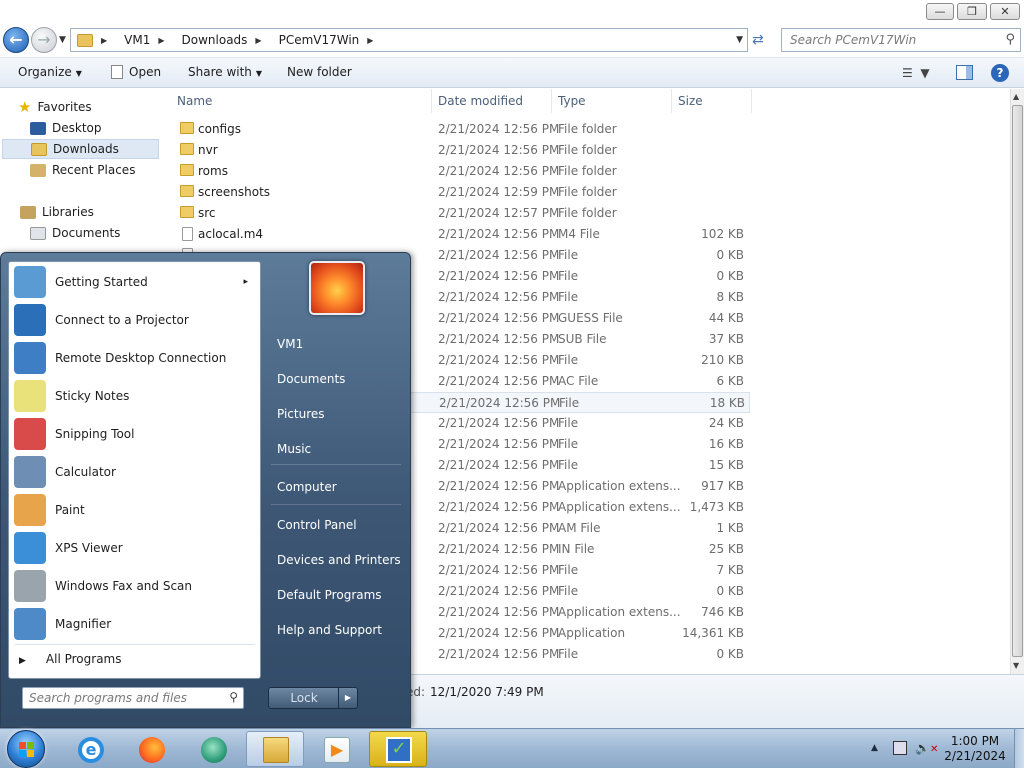 The image size is (1024, 768). What do you see at coordinates (134, 358) in the screenshot?
I see `start-program-item: Remote Desktop Connection` at bounding box center [134, 358].